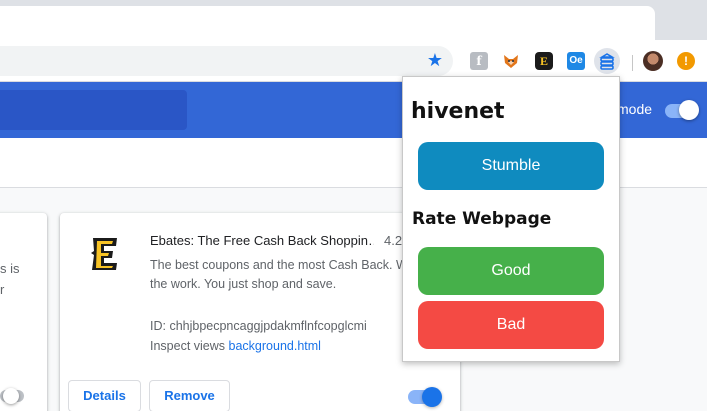 The width and height of the screenshot is (707, 411). Describe the element at coordinates (432, 397) in the screenshot. I see `extension-enable-toggle-knob` at that location.